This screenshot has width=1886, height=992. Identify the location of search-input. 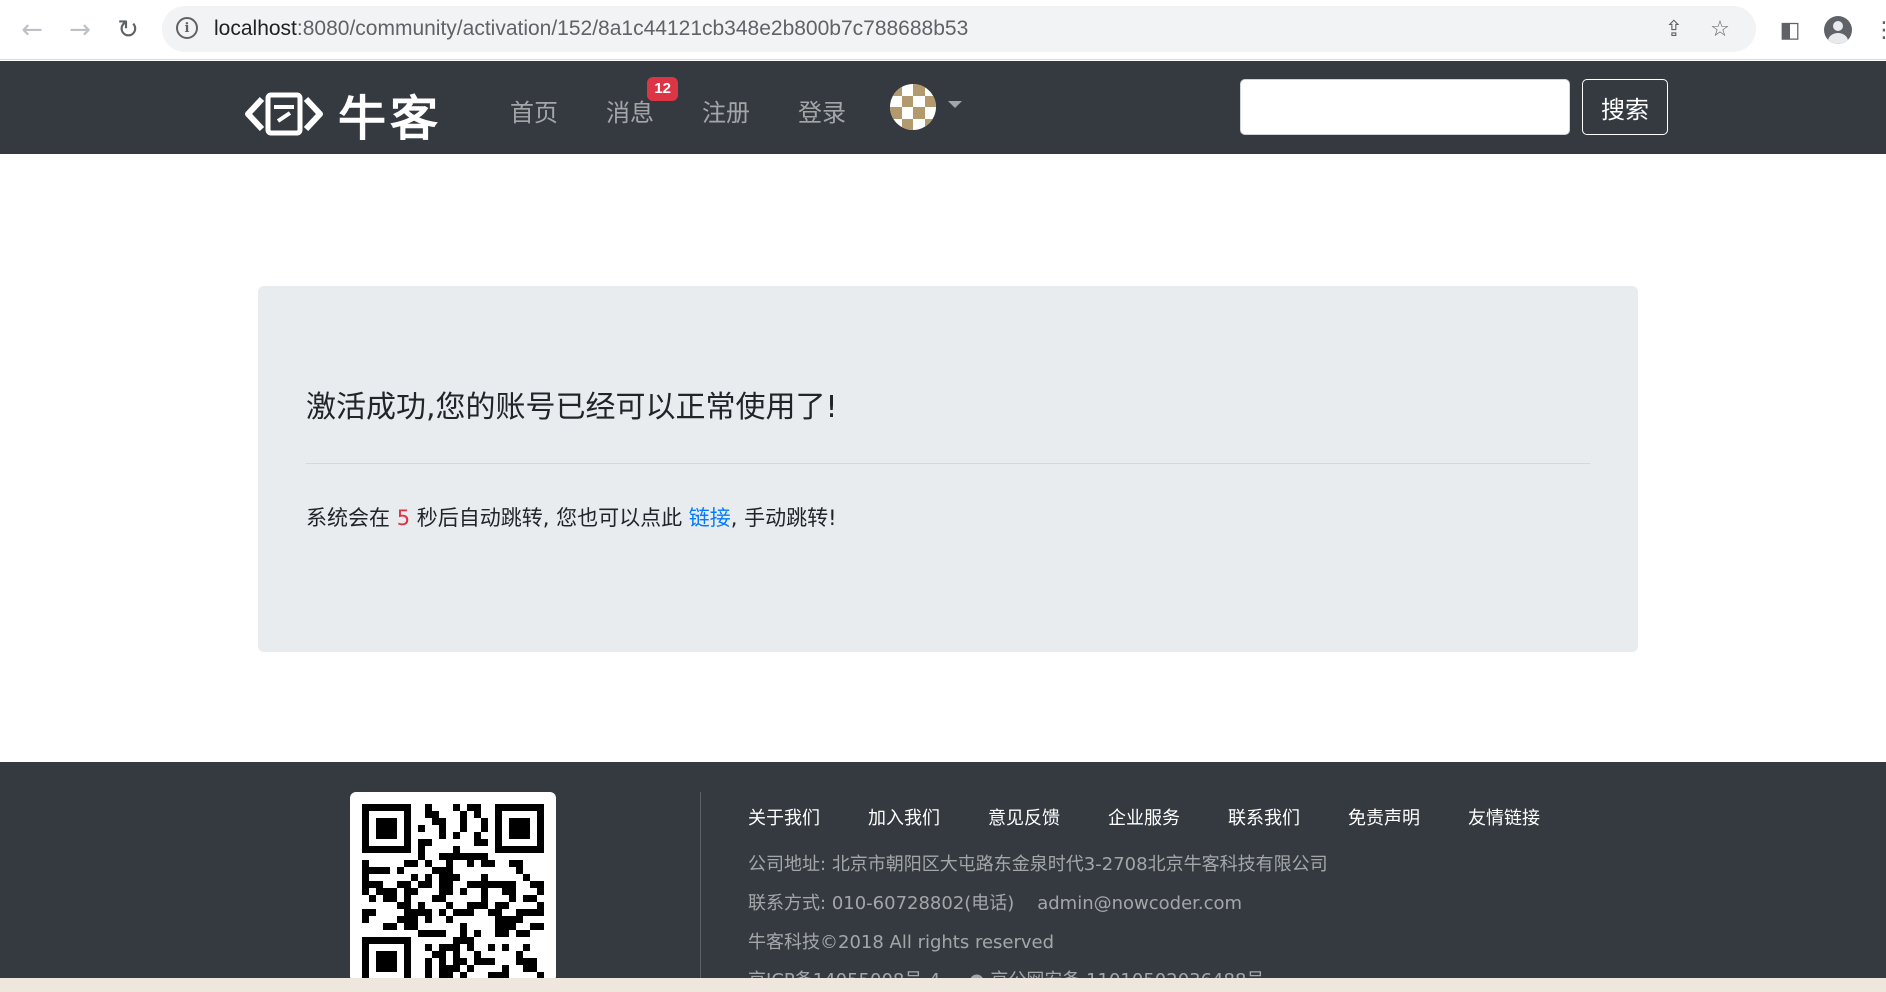
(1405, 107).